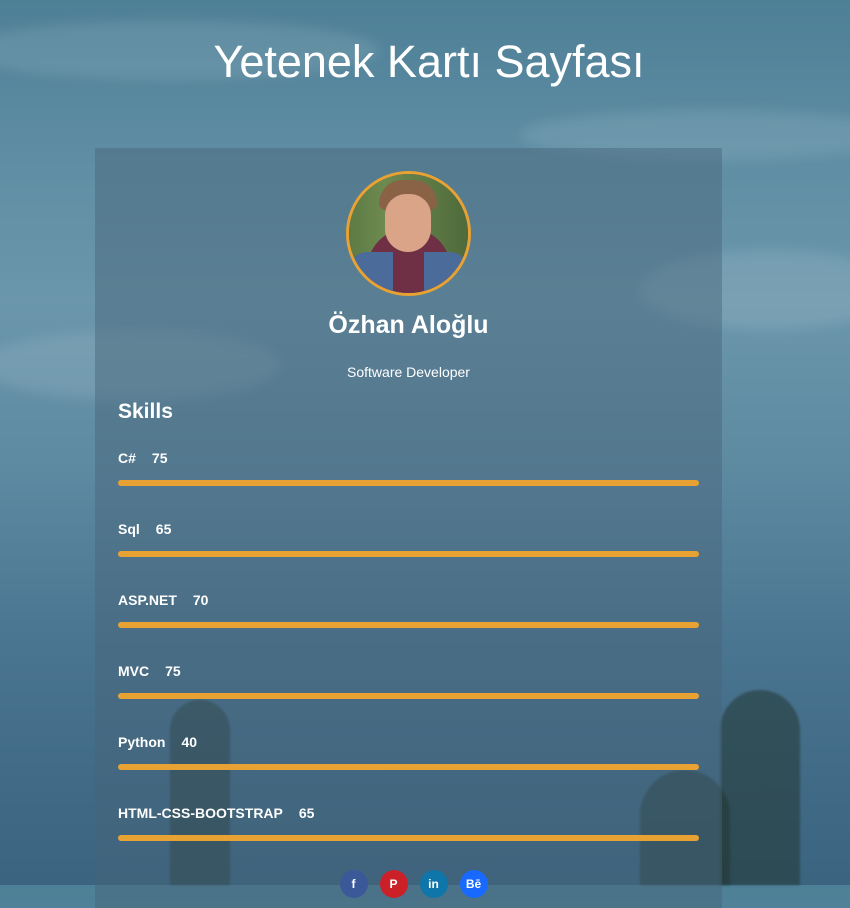 The height and width of the screenshot is (908, 850). I want to click on skill-row: C# 75, so click(408, 468).